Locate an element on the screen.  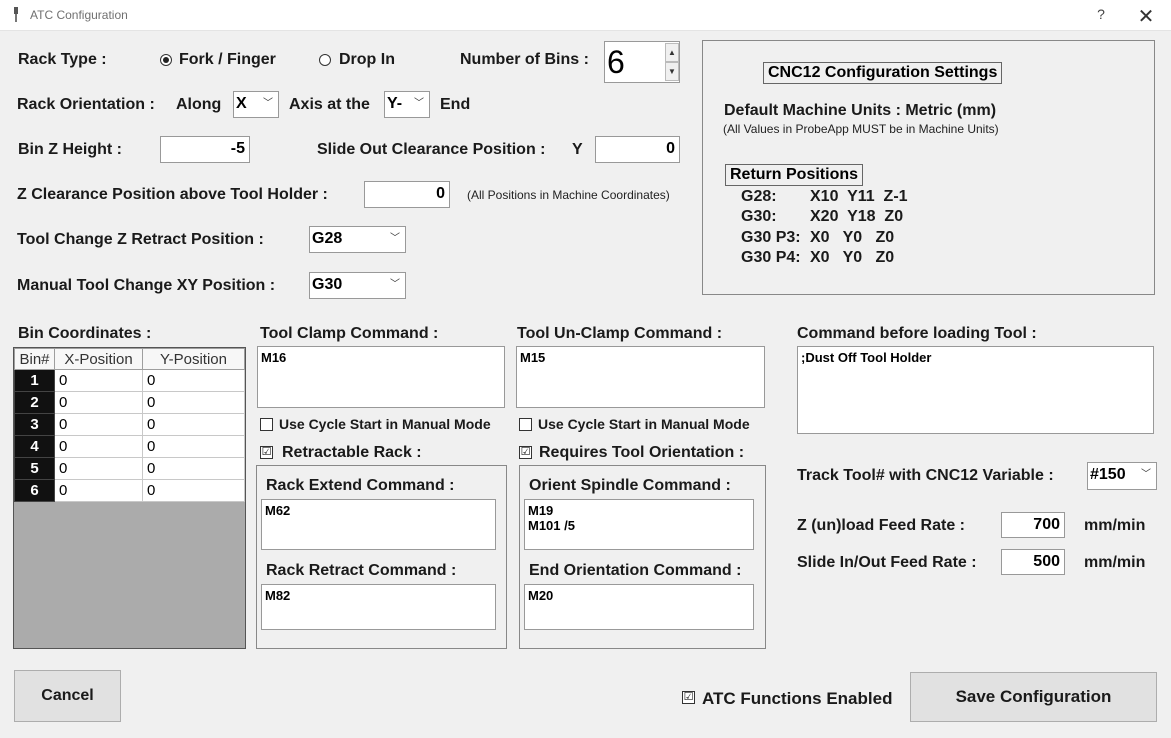
number-of-bins-label: Number of Bins : is located at coordinates (524, 59).